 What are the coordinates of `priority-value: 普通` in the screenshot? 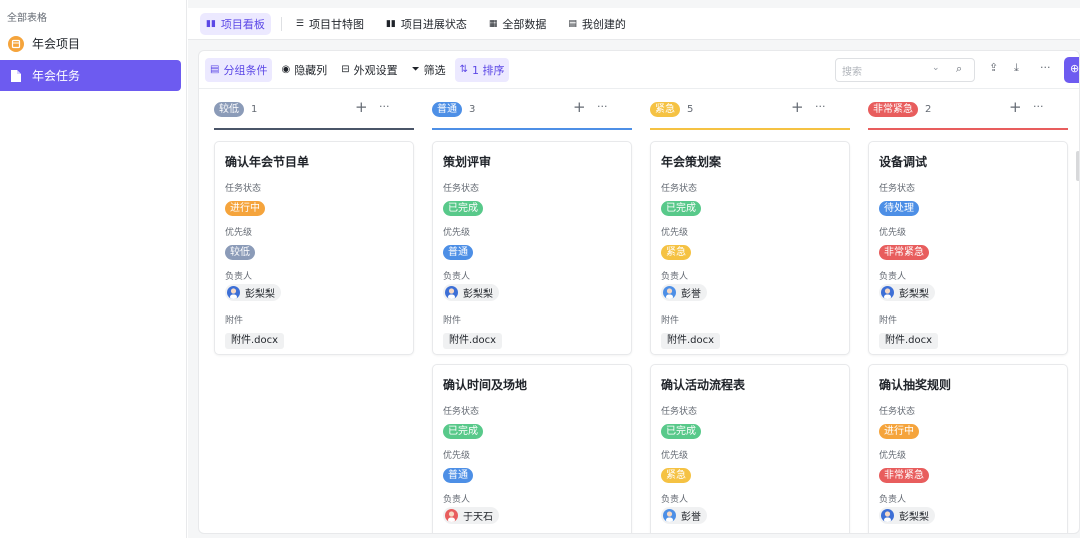 It's located at (458, 473).